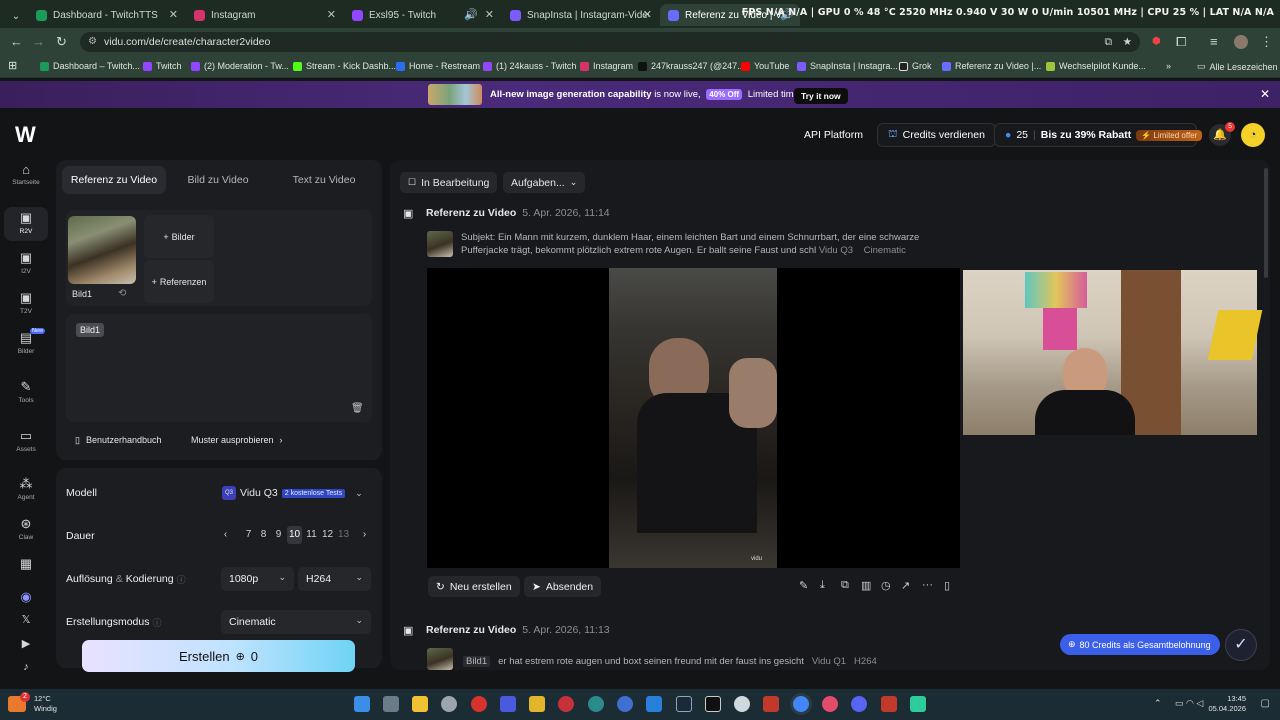  What do you see at coordinates (1214, 41) in the screenshot?
I see `media-control-icon: ≡` at bounding box center [1214, 41].